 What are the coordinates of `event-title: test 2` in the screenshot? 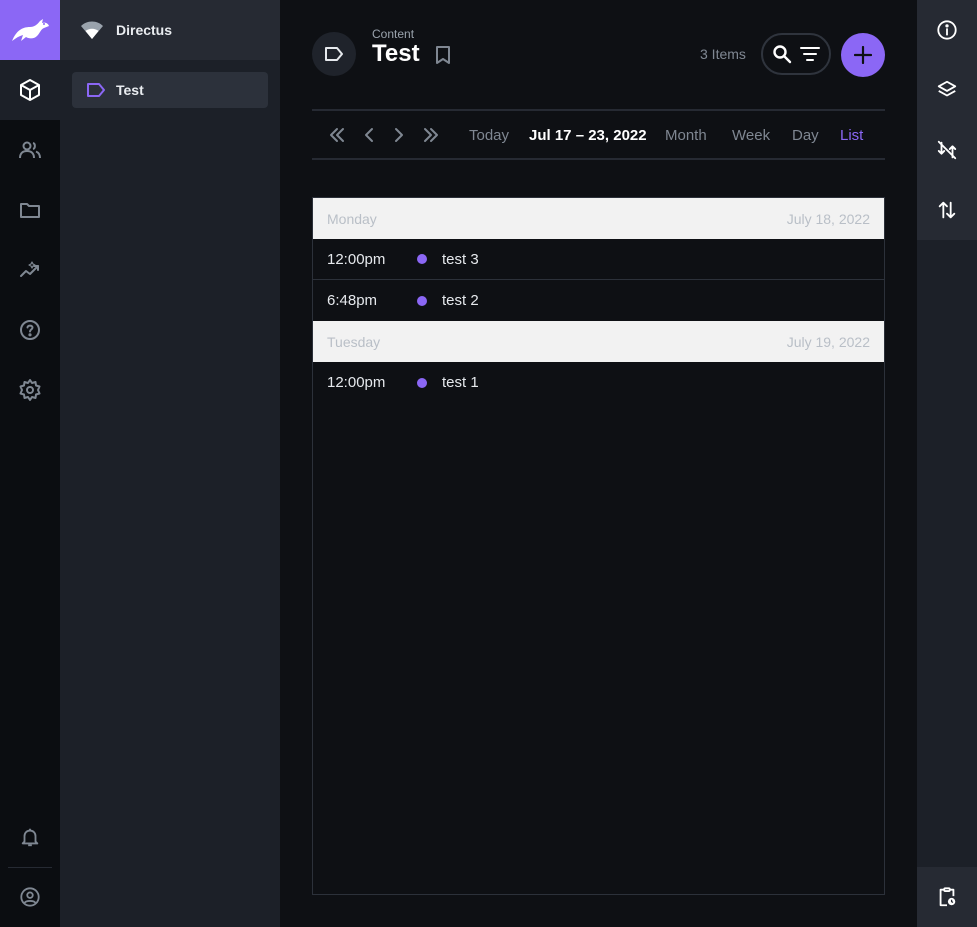 It's located at (460, 300).